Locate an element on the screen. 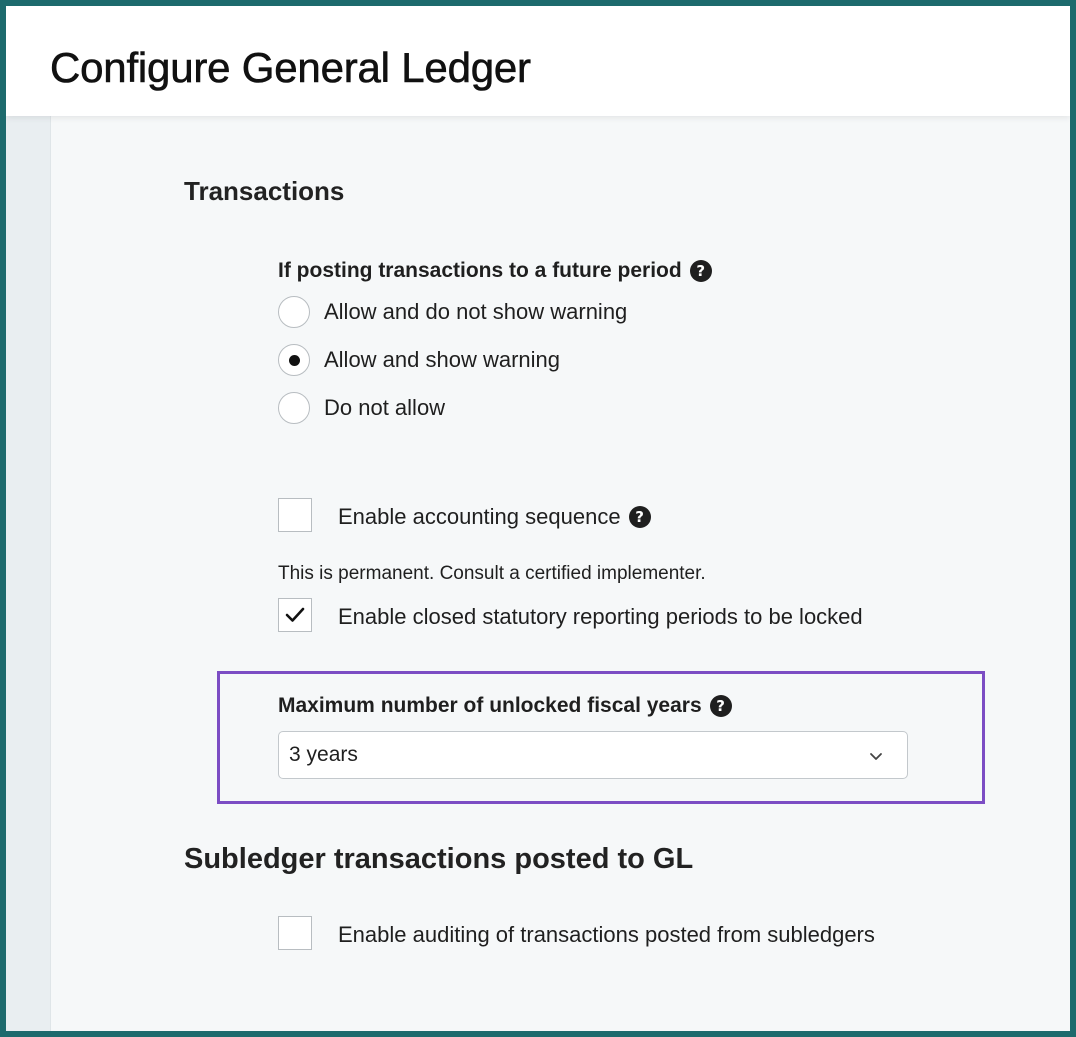 The width and height of the screenshot is (1076, 1037). radio-option-allow-warning: Allow and show warning is located at coordinates (419, 360).